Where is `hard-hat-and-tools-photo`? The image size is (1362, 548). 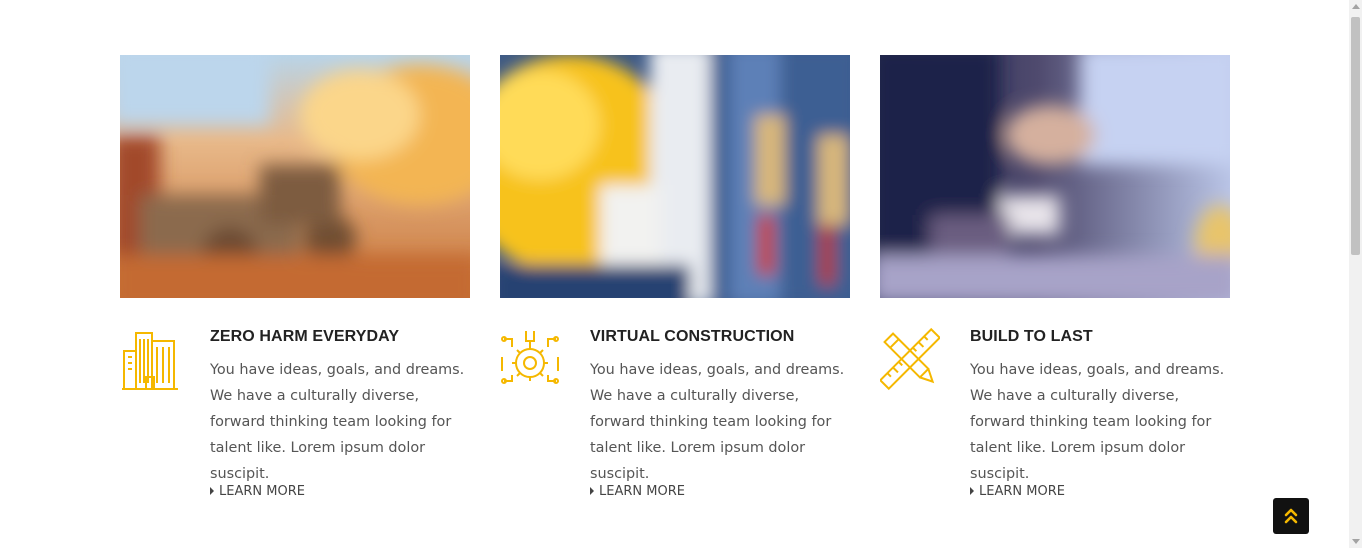 hard-hat-and-tools-photo is located at coordinates (675, 176).